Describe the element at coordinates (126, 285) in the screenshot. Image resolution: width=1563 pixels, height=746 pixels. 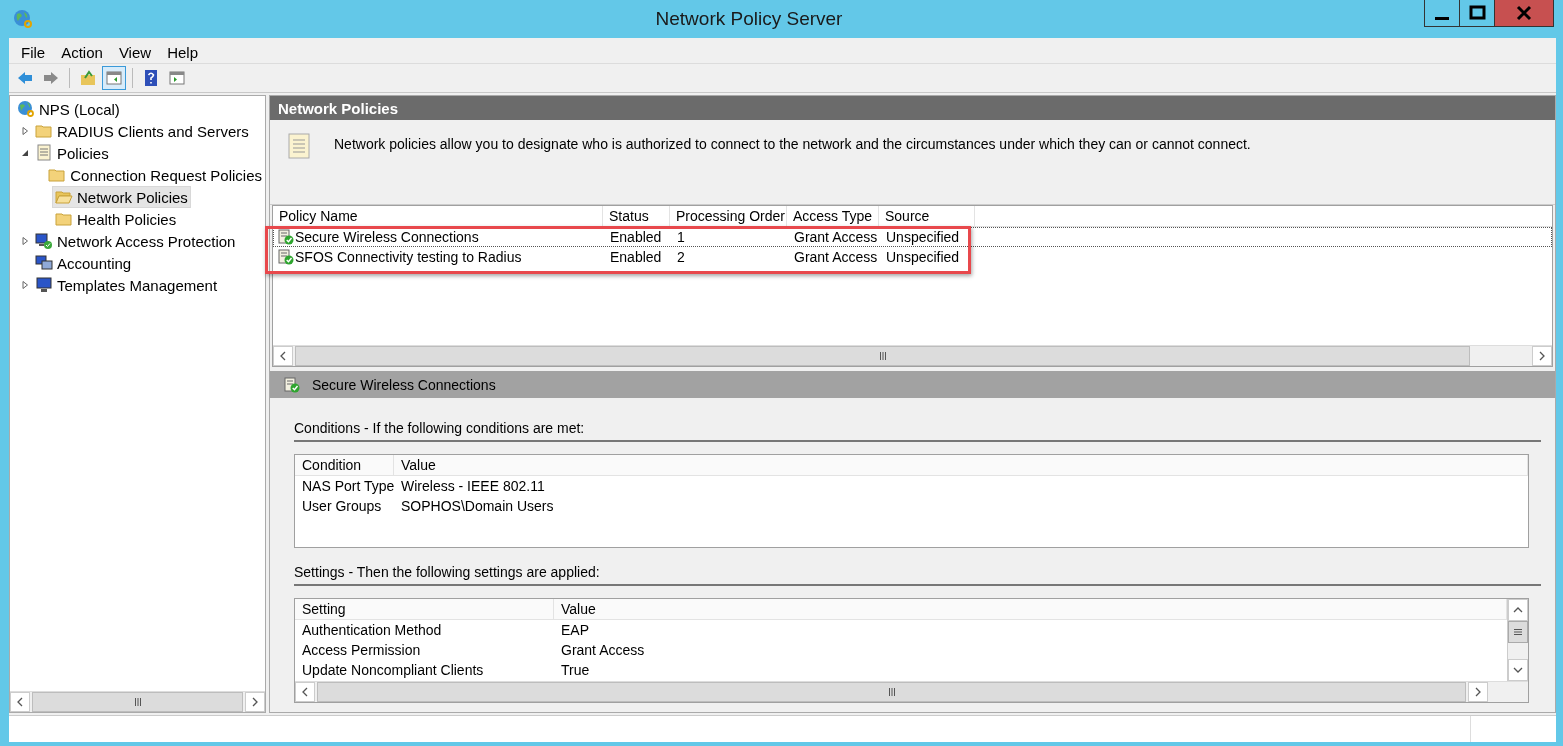
I see `tree-item: Templates Management` at that location.